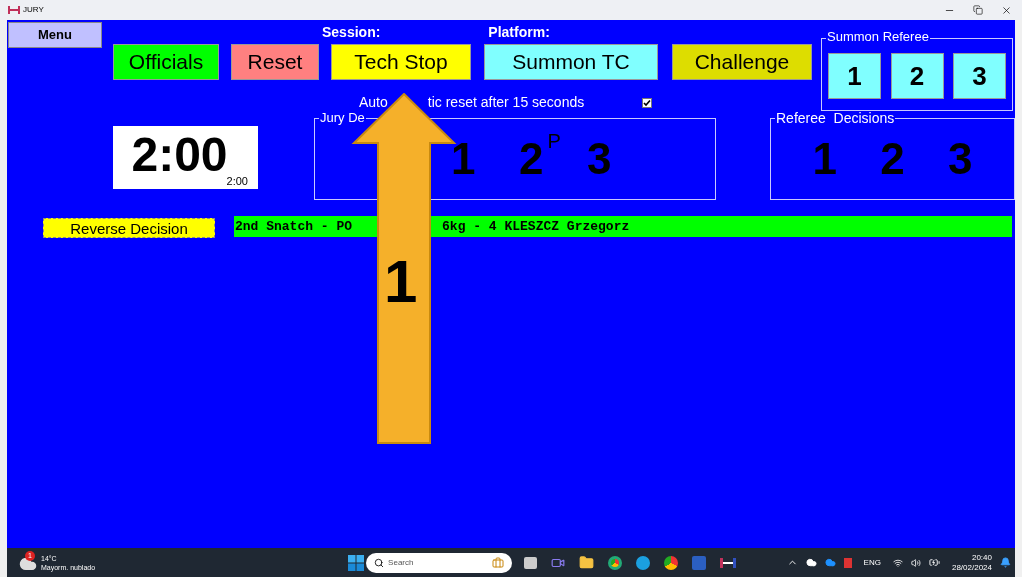  I want to click on auto-reset-text: tic reset after 15 seconds, so click(506, 102).